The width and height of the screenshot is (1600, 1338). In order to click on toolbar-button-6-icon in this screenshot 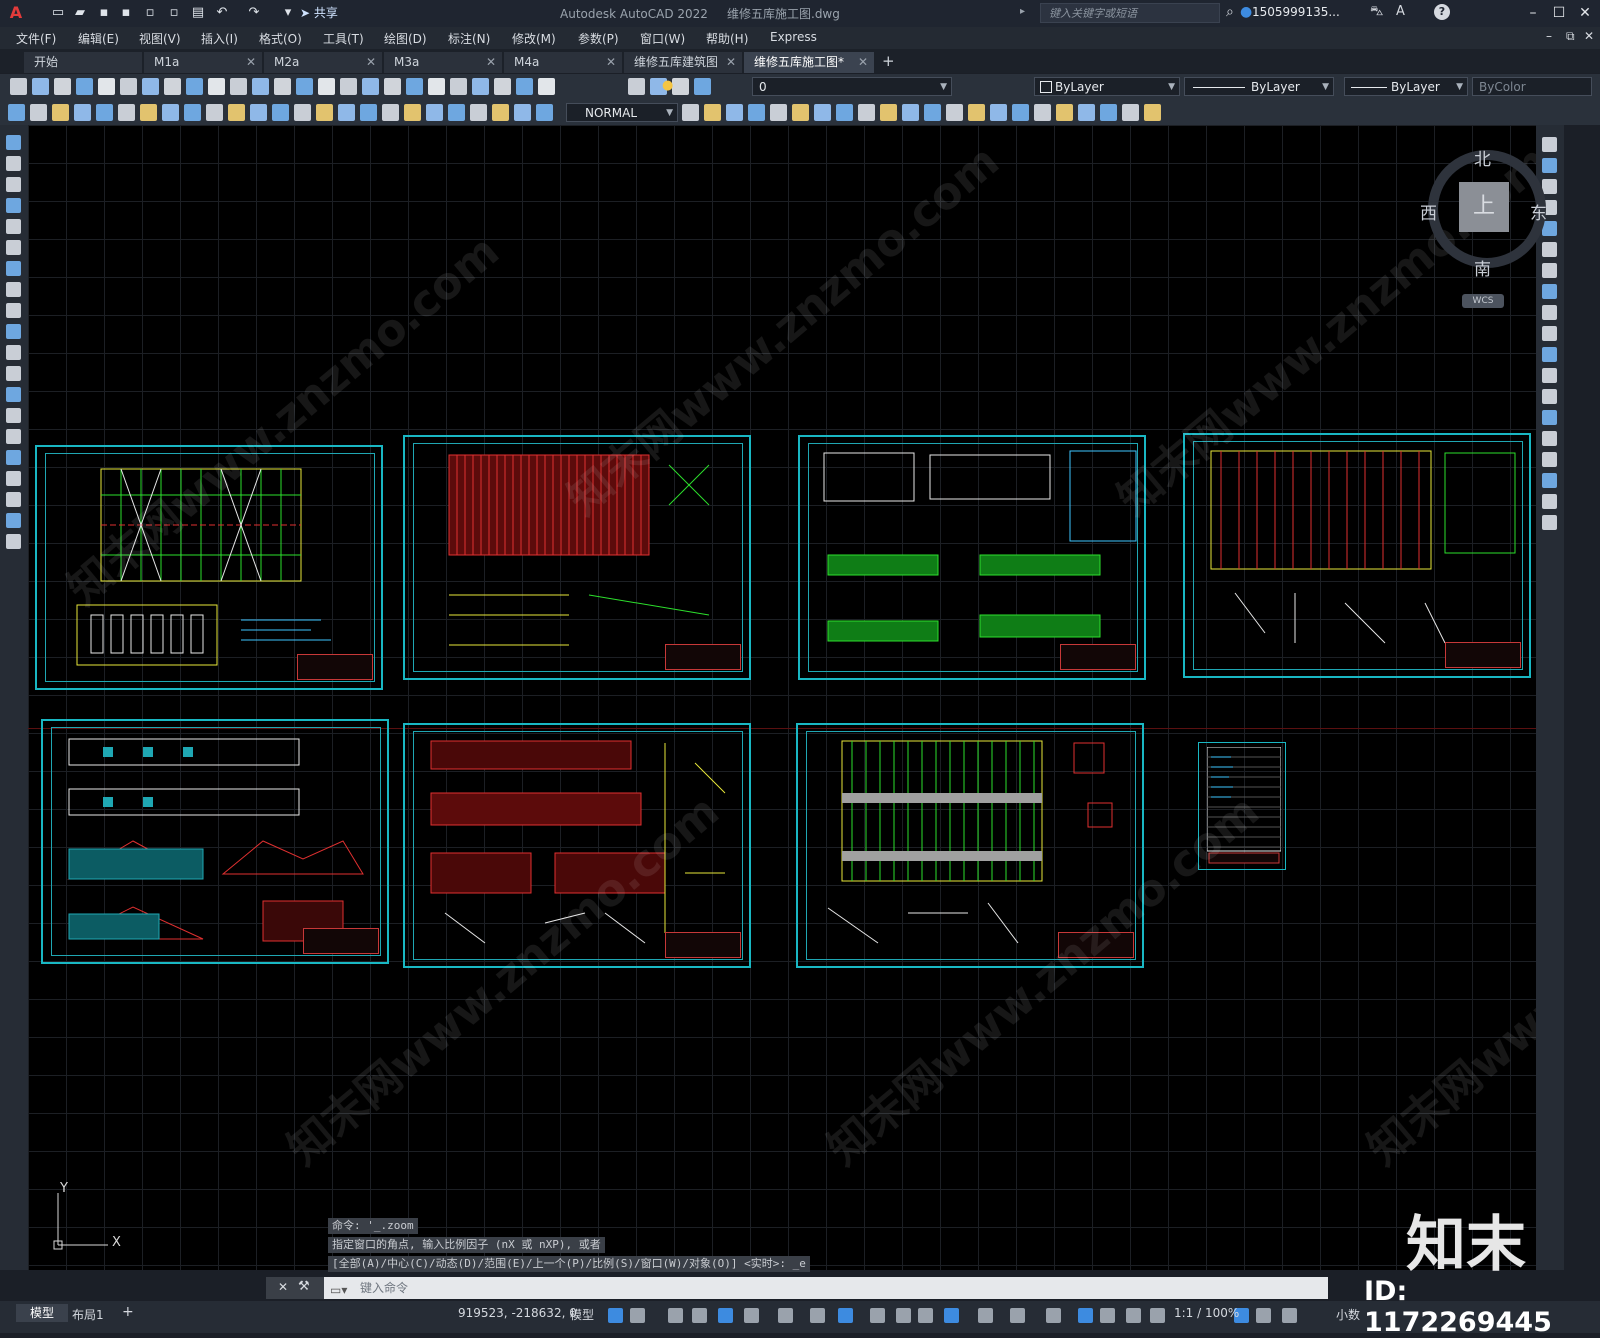, I will do `click(128, 86)`.